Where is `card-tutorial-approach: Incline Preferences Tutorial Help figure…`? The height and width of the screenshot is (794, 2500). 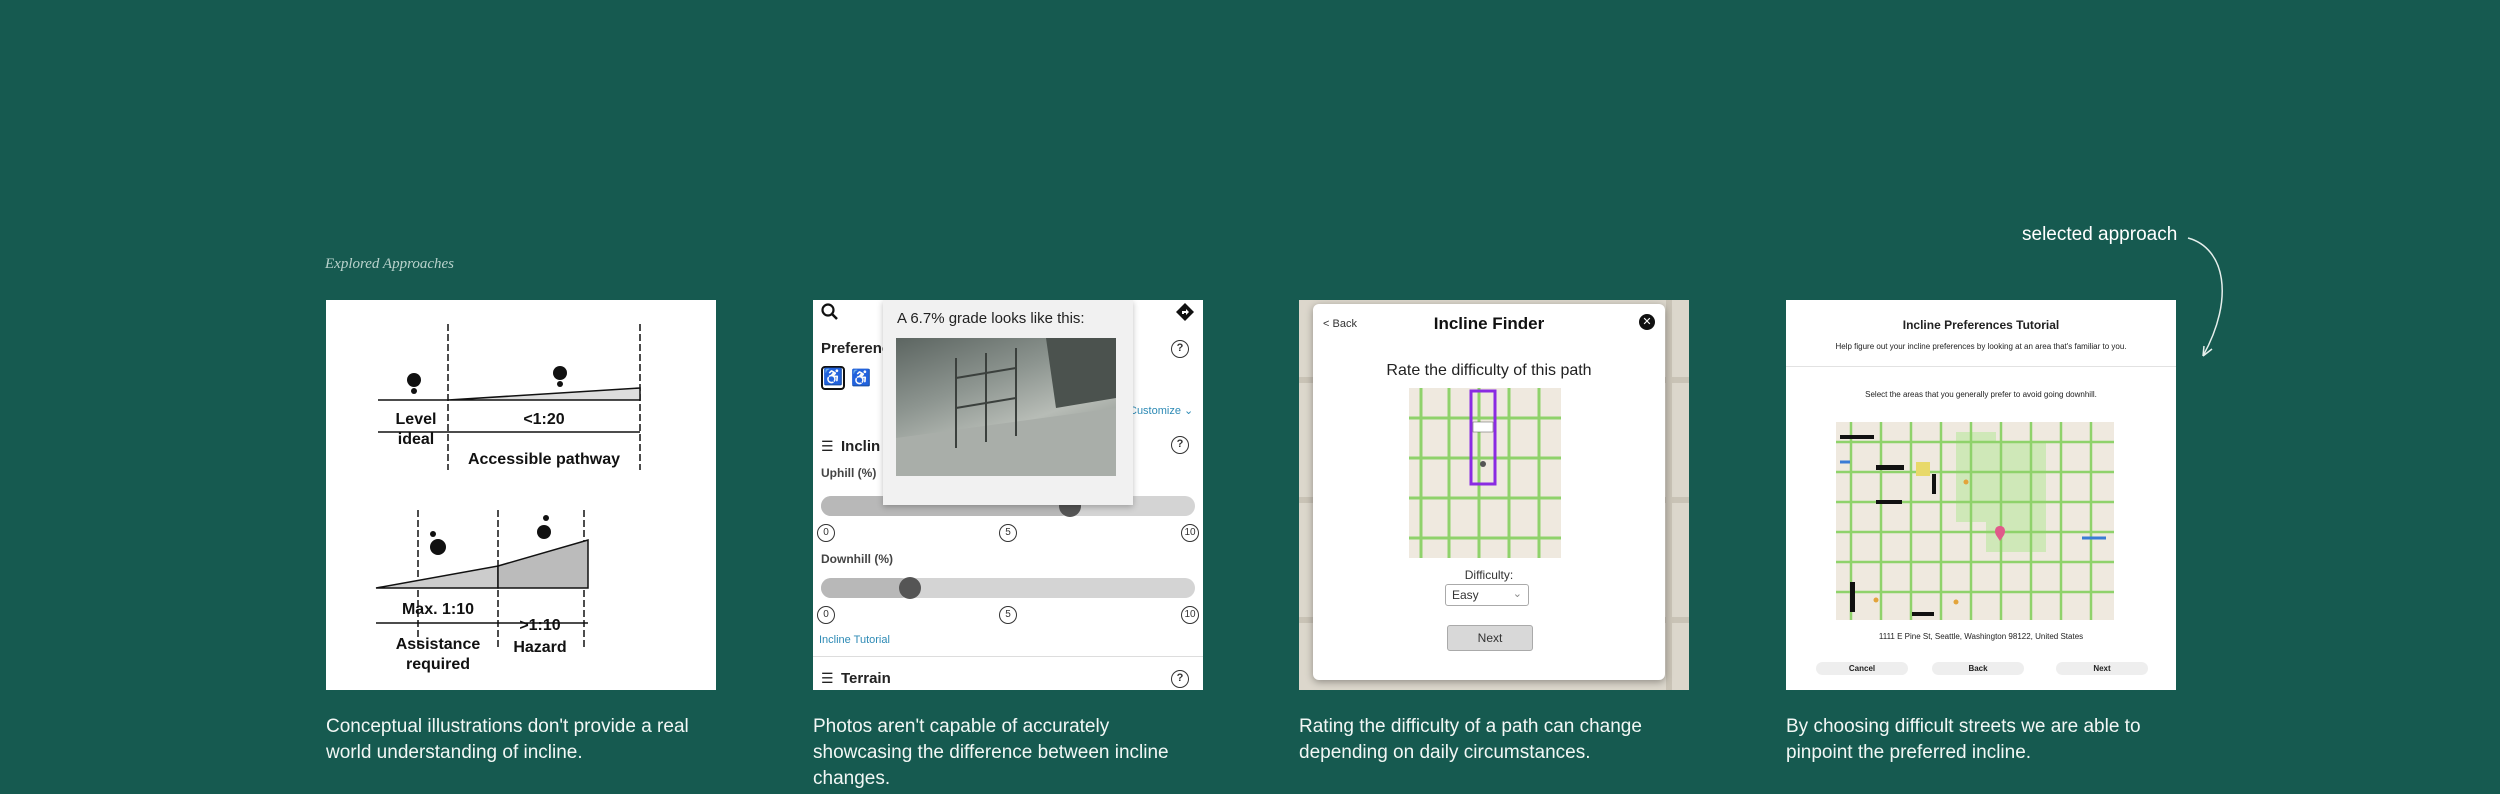
card-tutorial-approach: Incline Preferences Tutorial Help figure… is located at coordinates (1981, 495).